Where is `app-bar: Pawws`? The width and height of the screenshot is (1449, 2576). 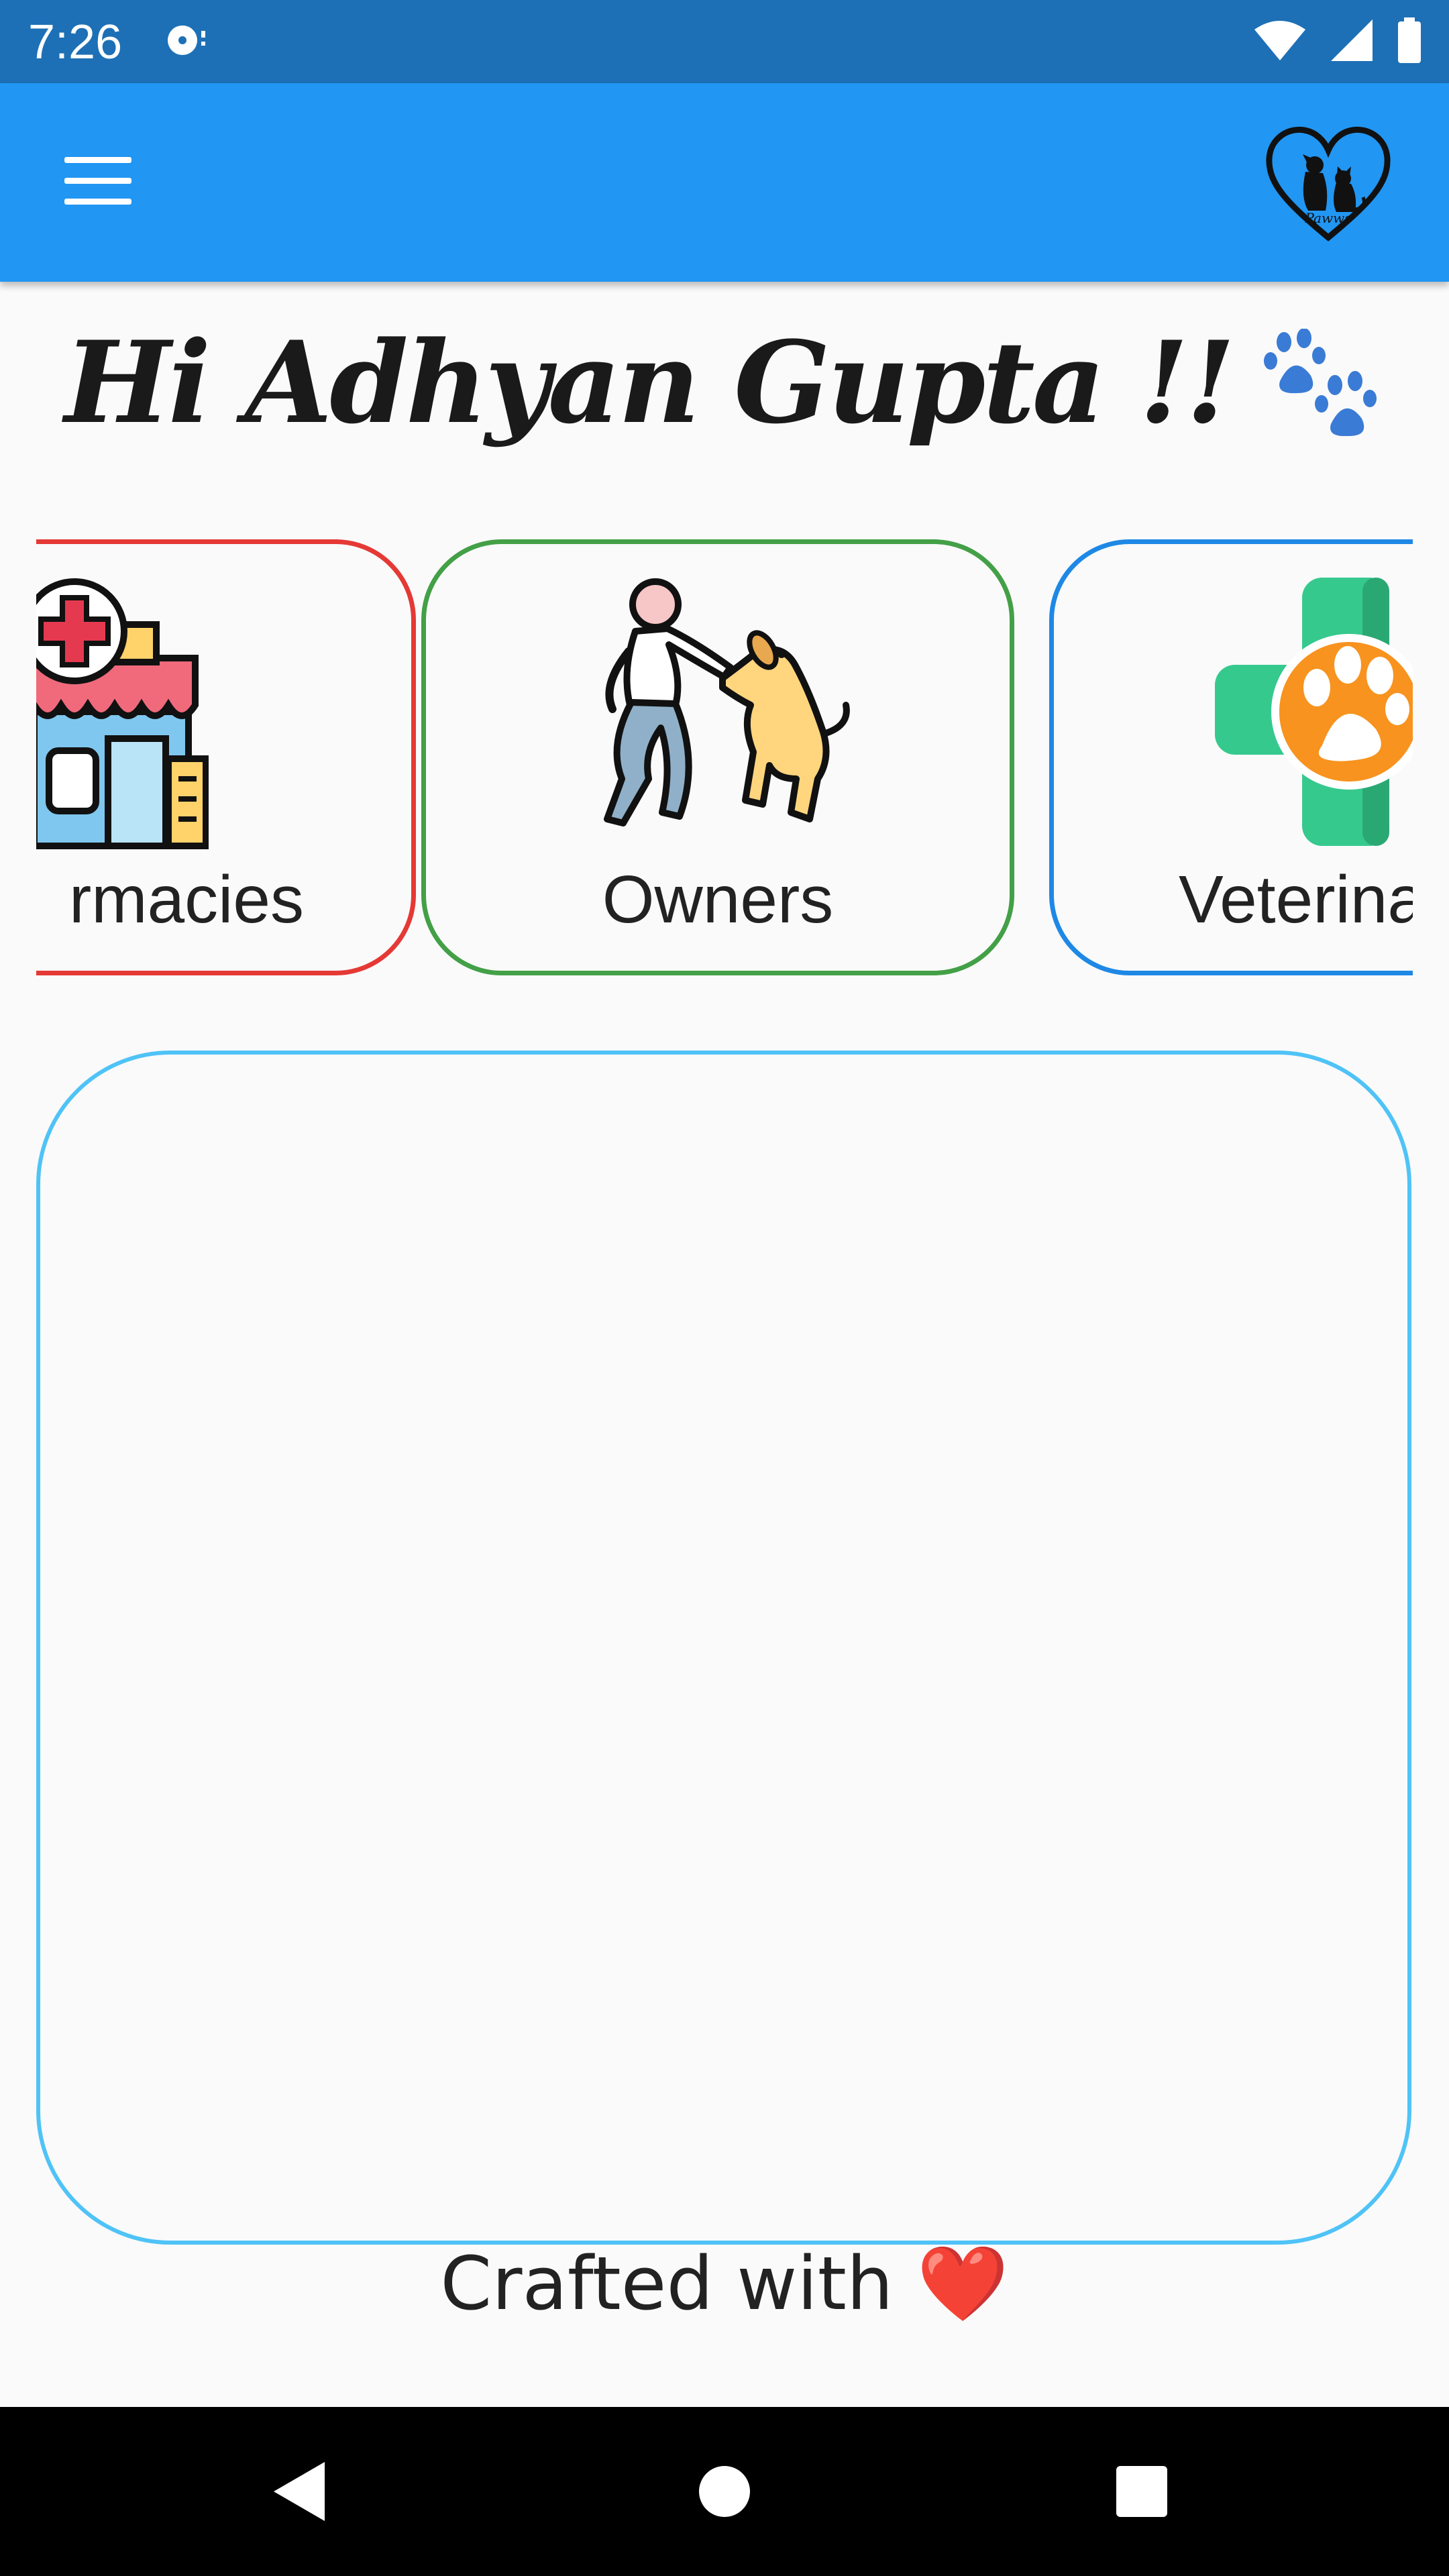
app-bar: Pawws is located at coordinates (724, 182).